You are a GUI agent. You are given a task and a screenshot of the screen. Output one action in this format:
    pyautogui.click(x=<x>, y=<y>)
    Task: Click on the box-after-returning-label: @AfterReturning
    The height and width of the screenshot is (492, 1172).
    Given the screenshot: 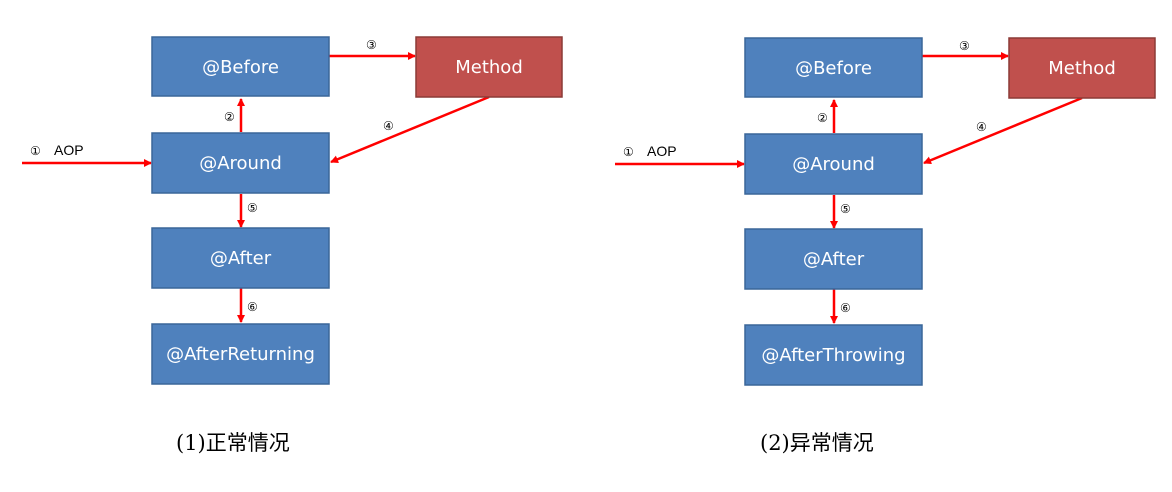 What is the action you would take?
    pyautogui.click(x=240, y=354)
    